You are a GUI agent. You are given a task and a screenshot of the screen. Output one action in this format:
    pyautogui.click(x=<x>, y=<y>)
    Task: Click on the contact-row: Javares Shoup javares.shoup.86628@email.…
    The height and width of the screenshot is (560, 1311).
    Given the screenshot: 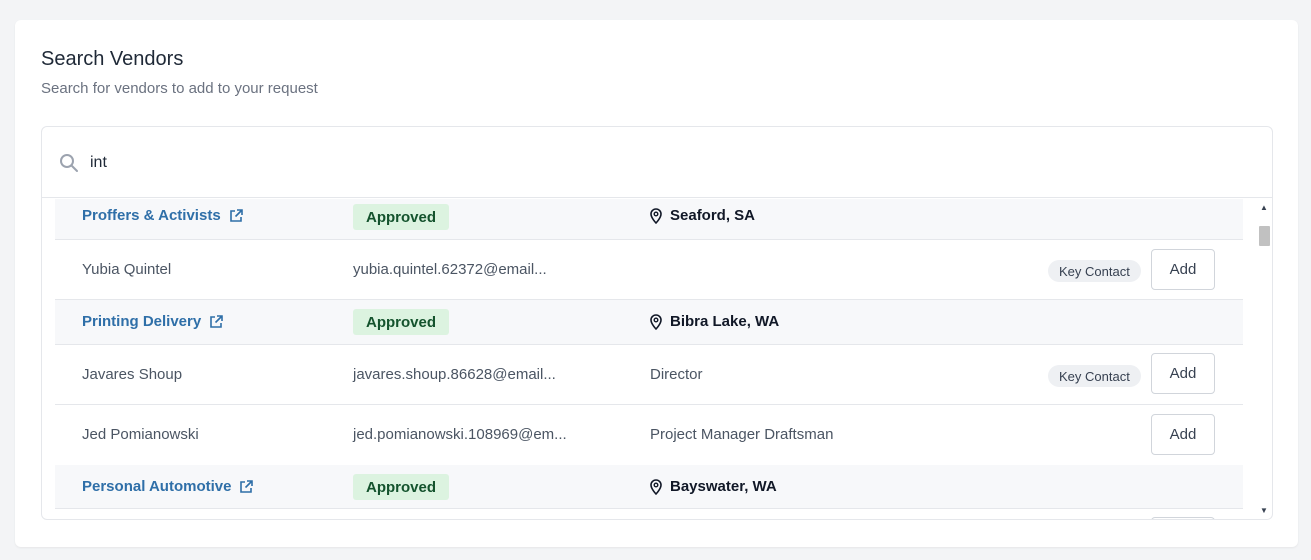 What is the action you would take?
    pyautogui.click(x=649, y=375)
    